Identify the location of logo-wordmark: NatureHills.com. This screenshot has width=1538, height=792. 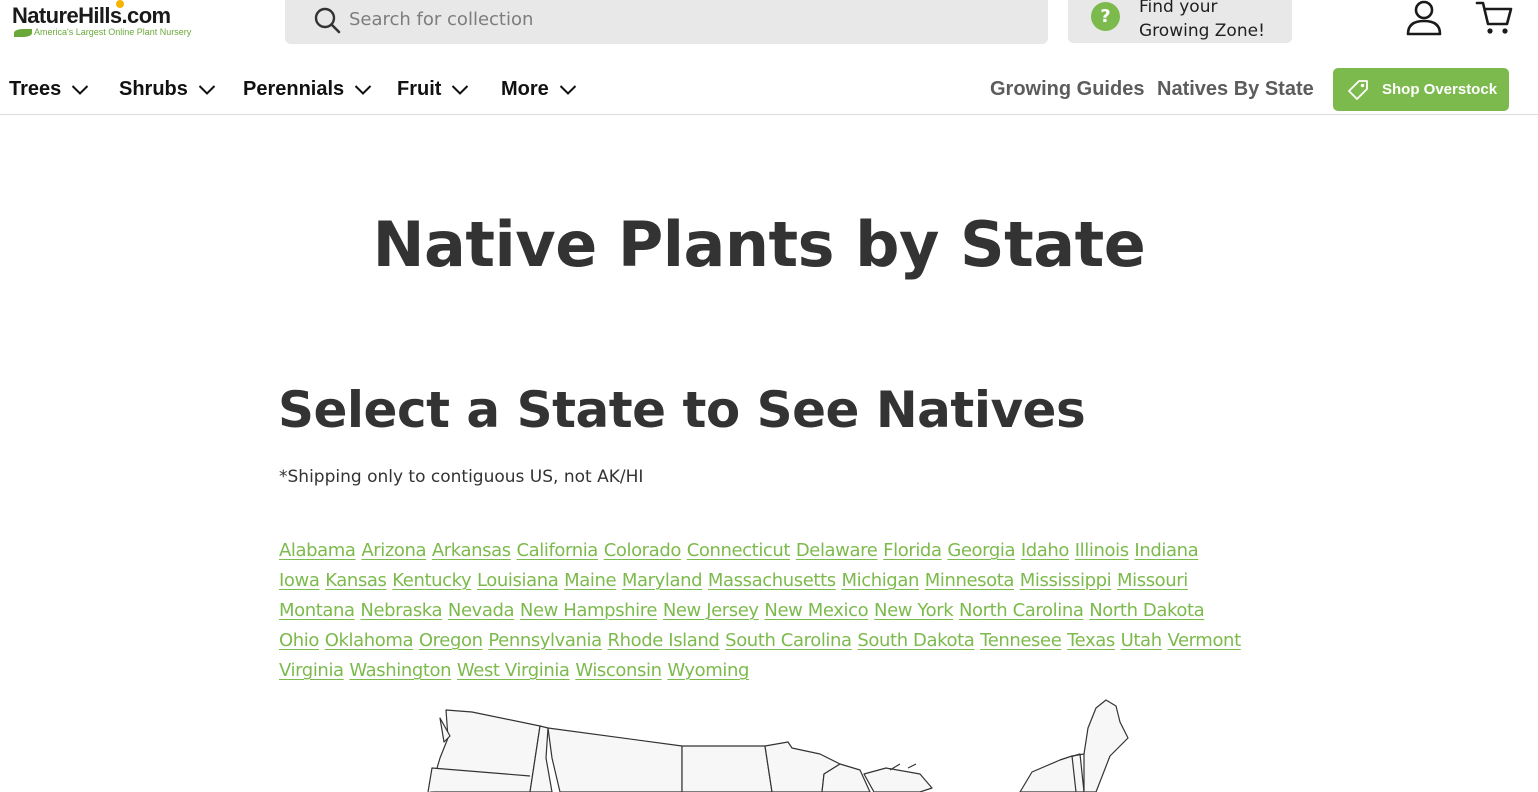
(91, 15).